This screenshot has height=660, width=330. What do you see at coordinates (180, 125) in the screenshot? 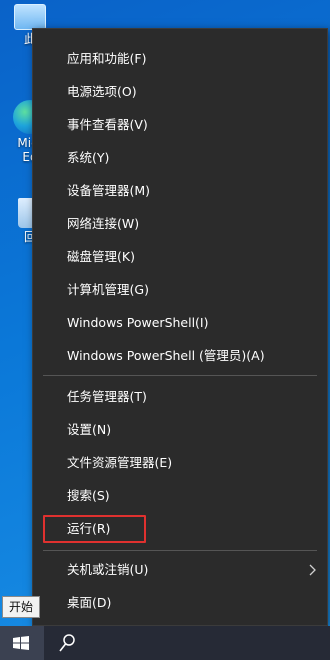
I see `menu-item-event-viewer: 事件查看器(V)` at bounding box center [180, 125].